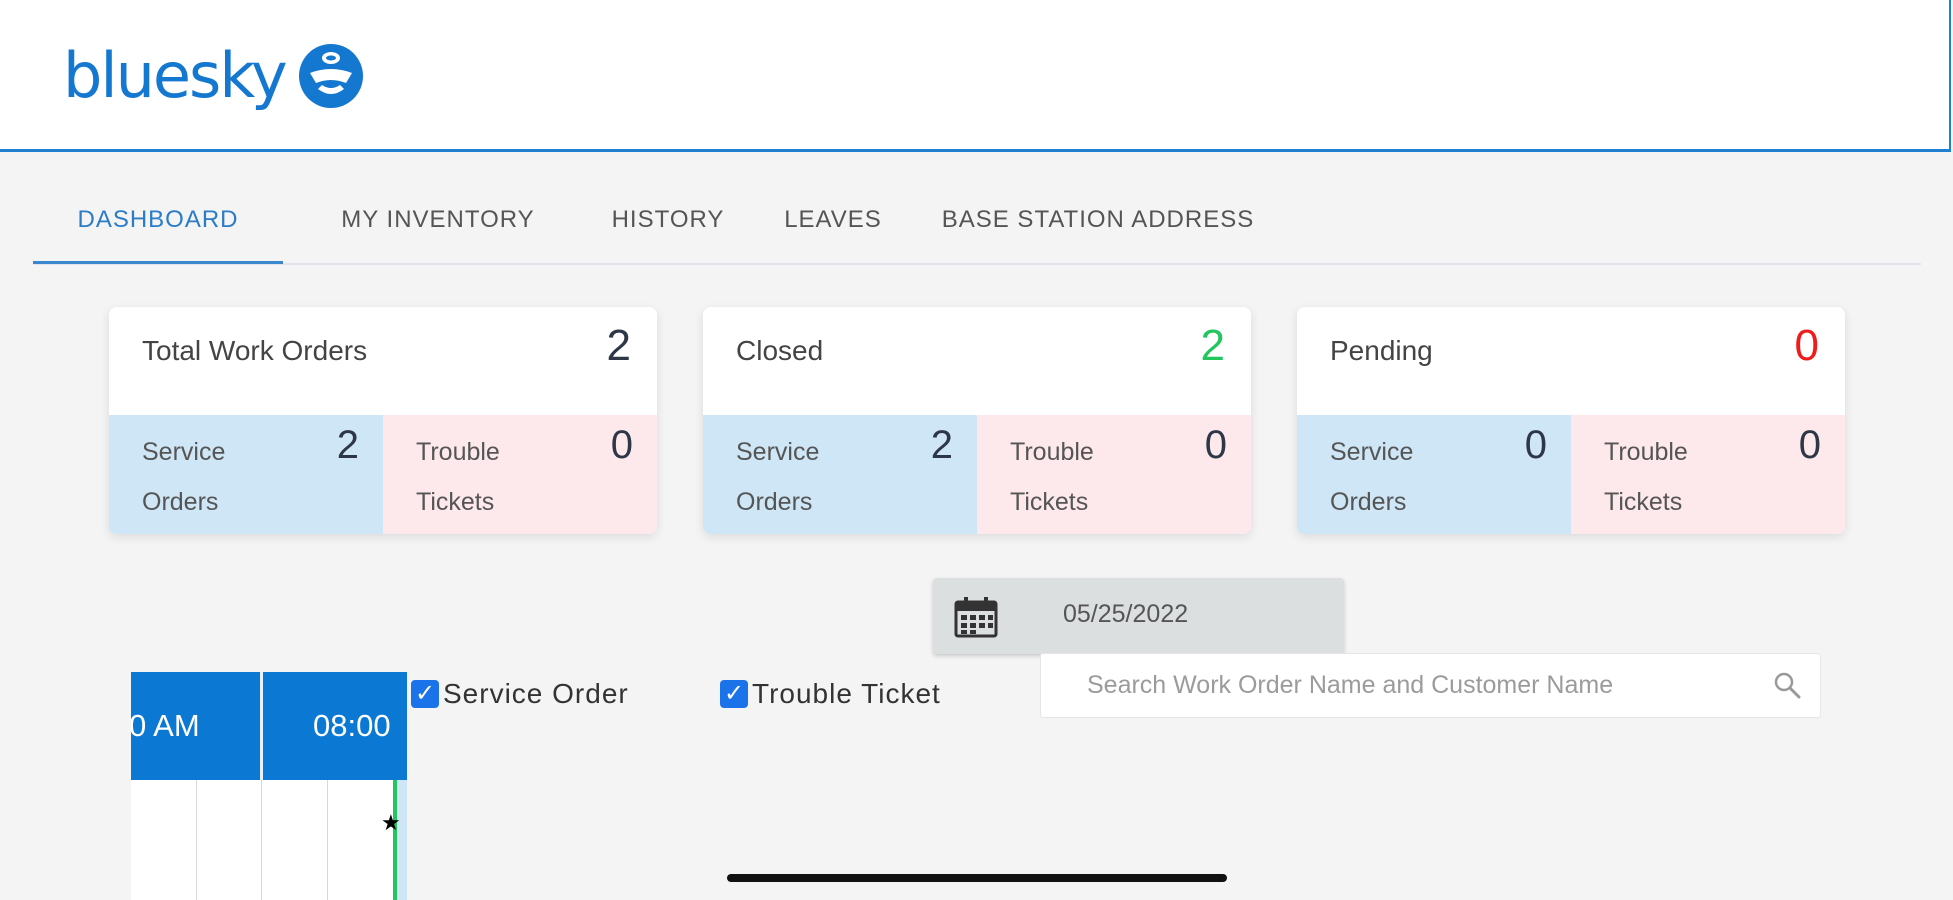  What do you see at coordinates (1098, 226) in the screenshot?
I see `tab-base-station-address: BASE STATION ADDRESS` at bounding box center [1098, 226].